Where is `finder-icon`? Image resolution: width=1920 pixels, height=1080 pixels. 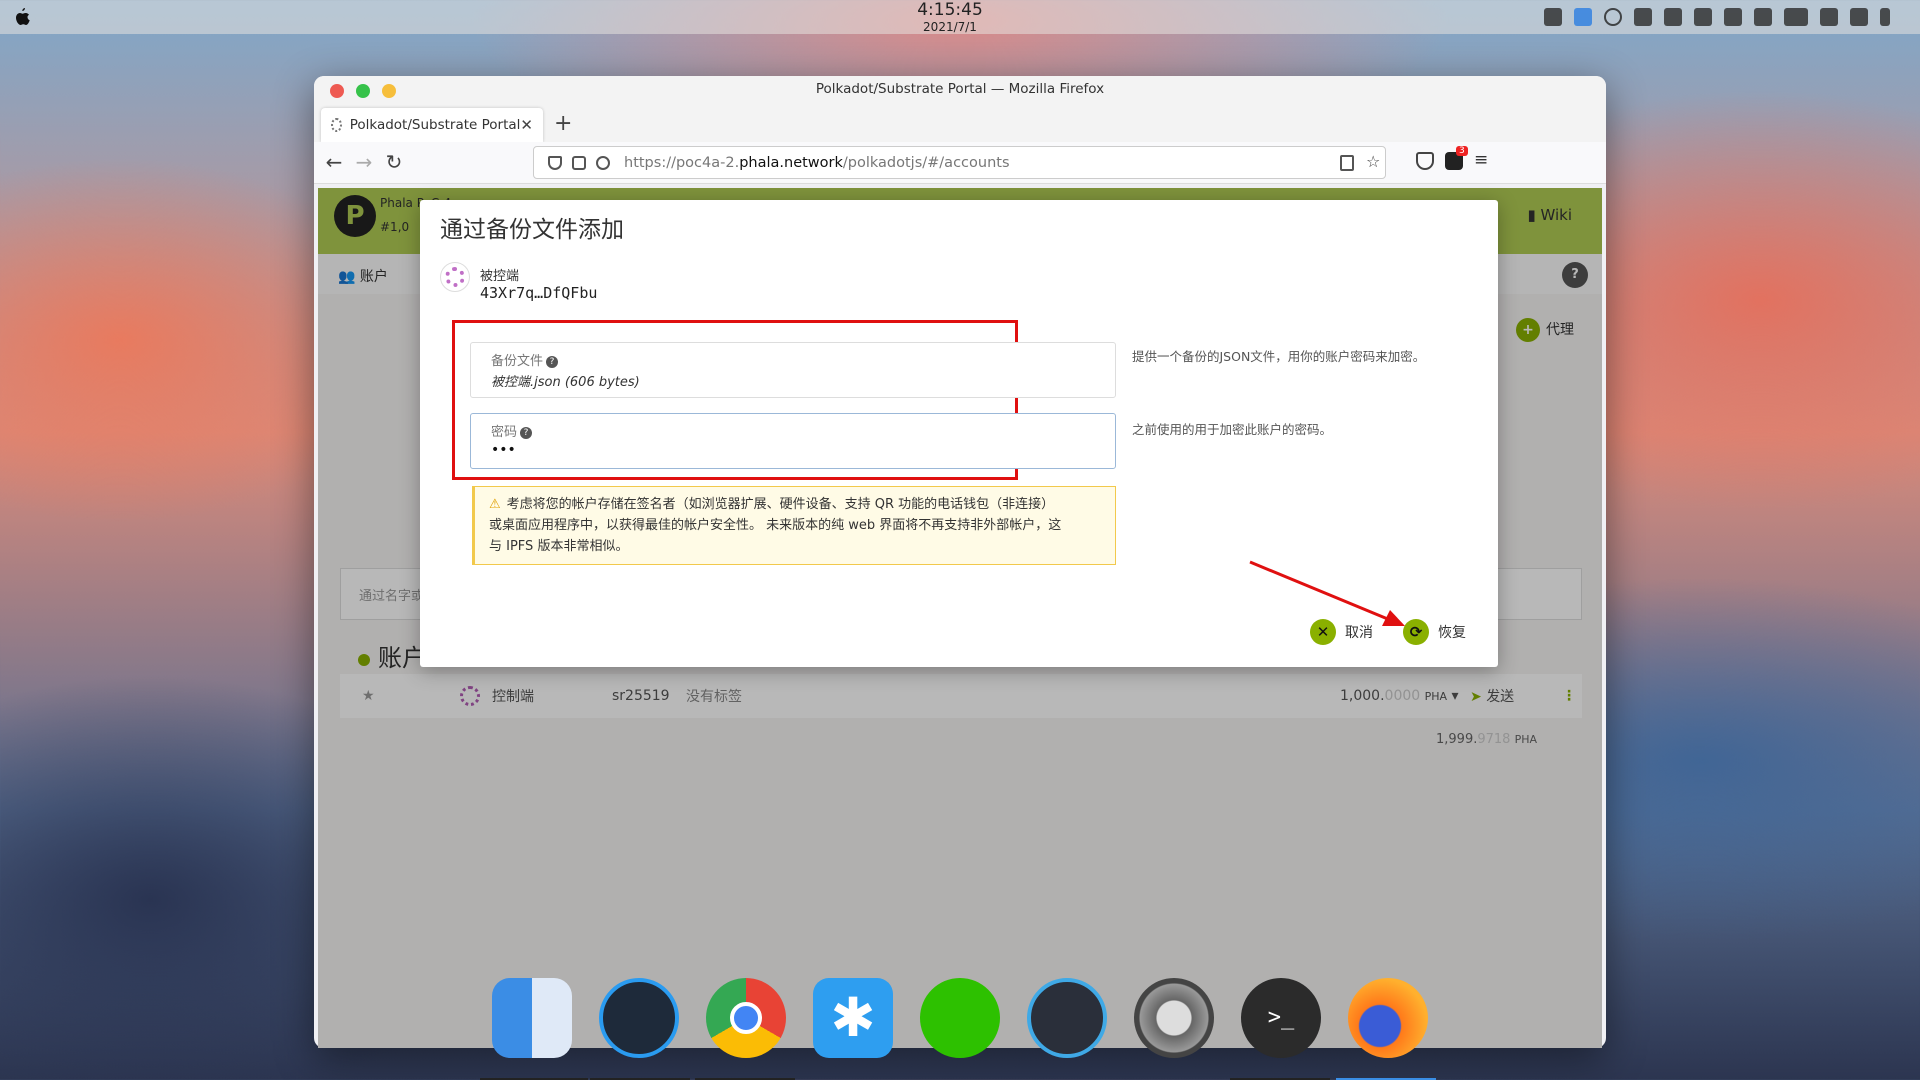 finder-icon is located at coordinates (532, 1018).